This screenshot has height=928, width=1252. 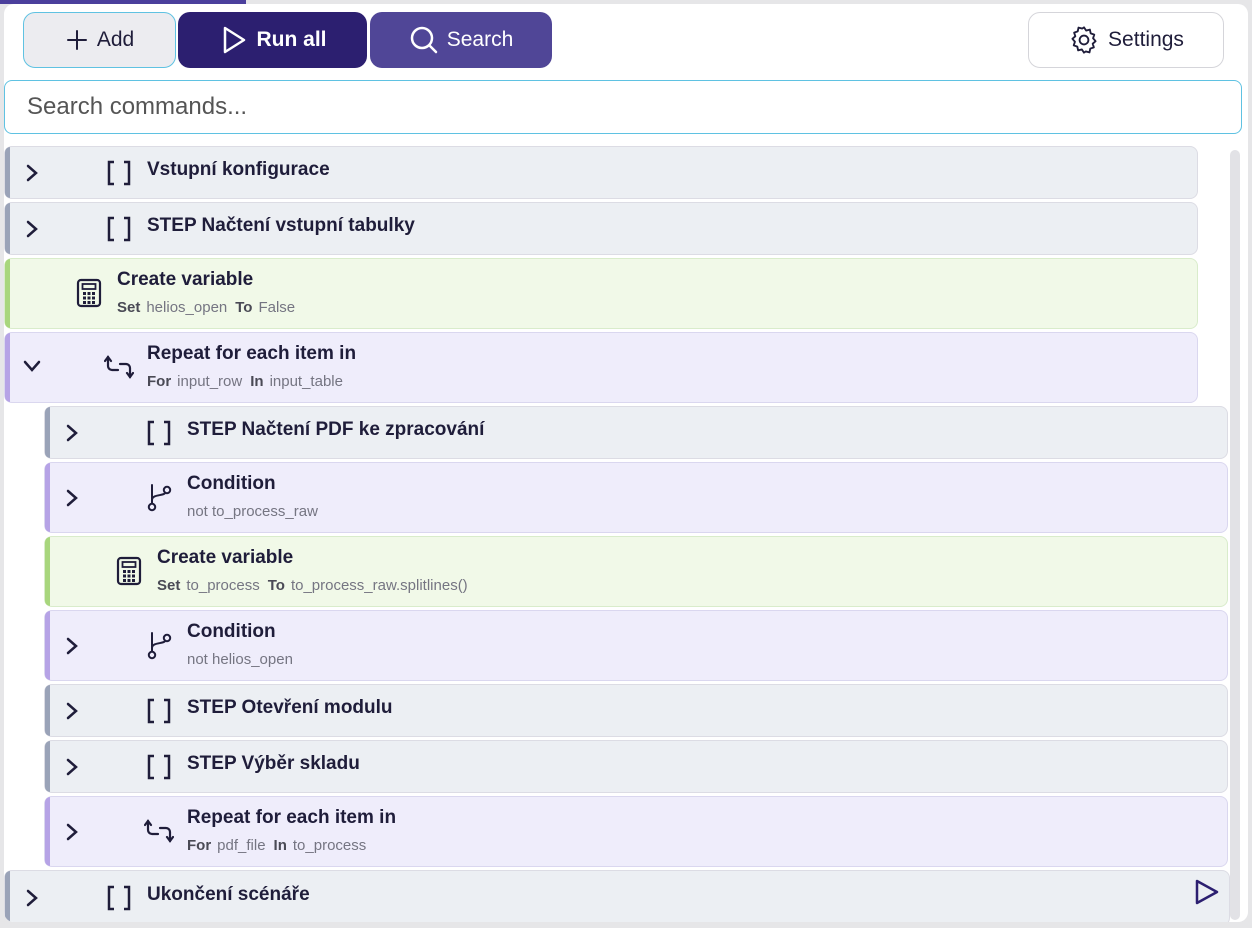 What do you see at coordinates (76, 40) in the screenshot?
I see `plus-icon` at bounding box center [76, 40].